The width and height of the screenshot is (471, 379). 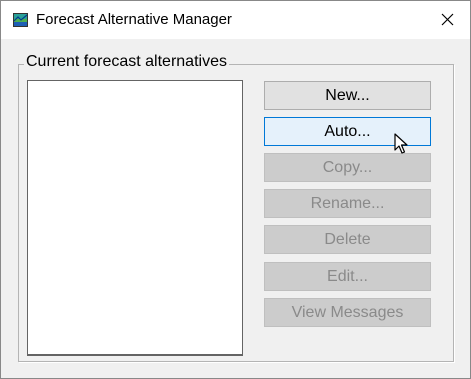 What do you see at coordinates (126, 62) in the screenshot?
I see `group-label: Current forecast alternatives` at bounding box center [126, 62].